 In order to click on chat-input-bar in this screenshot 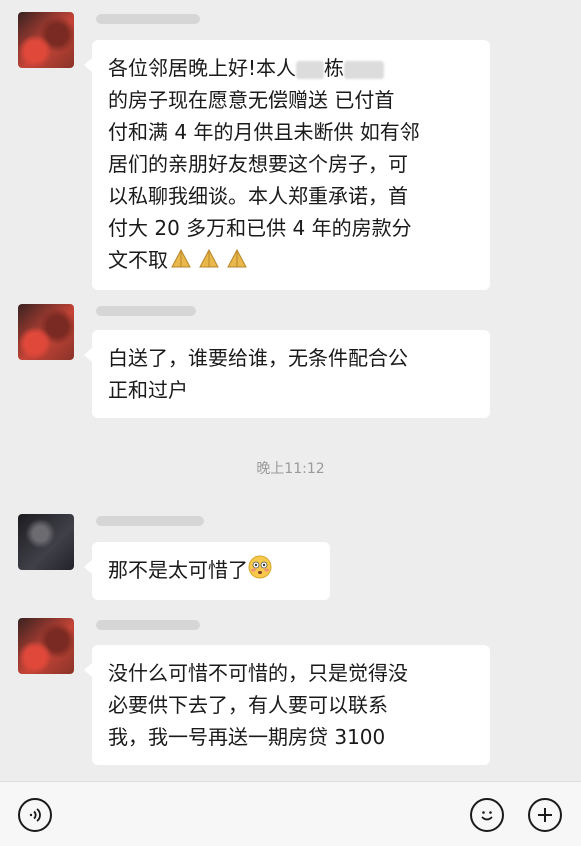, I will do `click(290, 813)`.